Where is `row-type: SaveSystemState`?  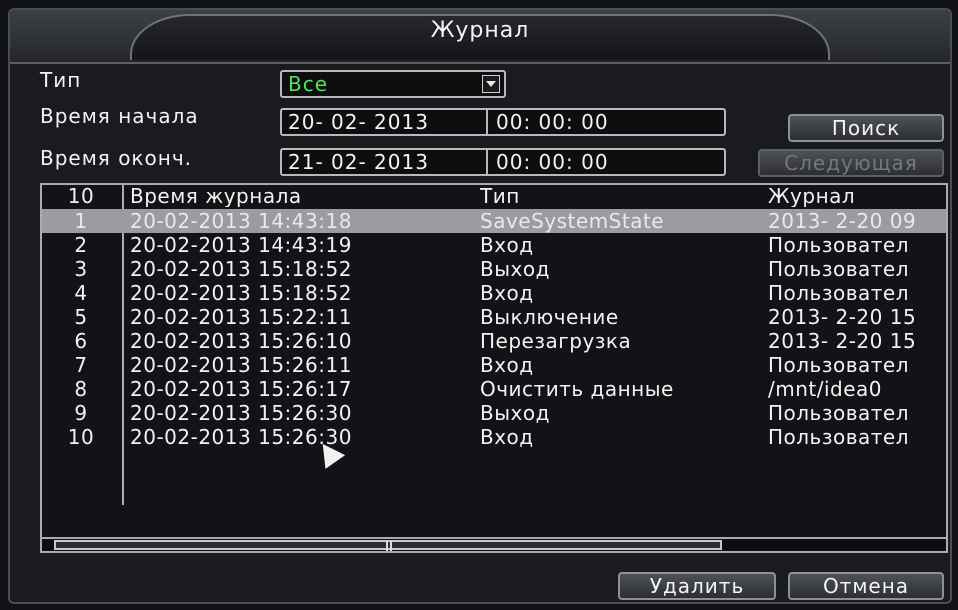
row-type: SaveSystemState is located at coordinates (572, 221).